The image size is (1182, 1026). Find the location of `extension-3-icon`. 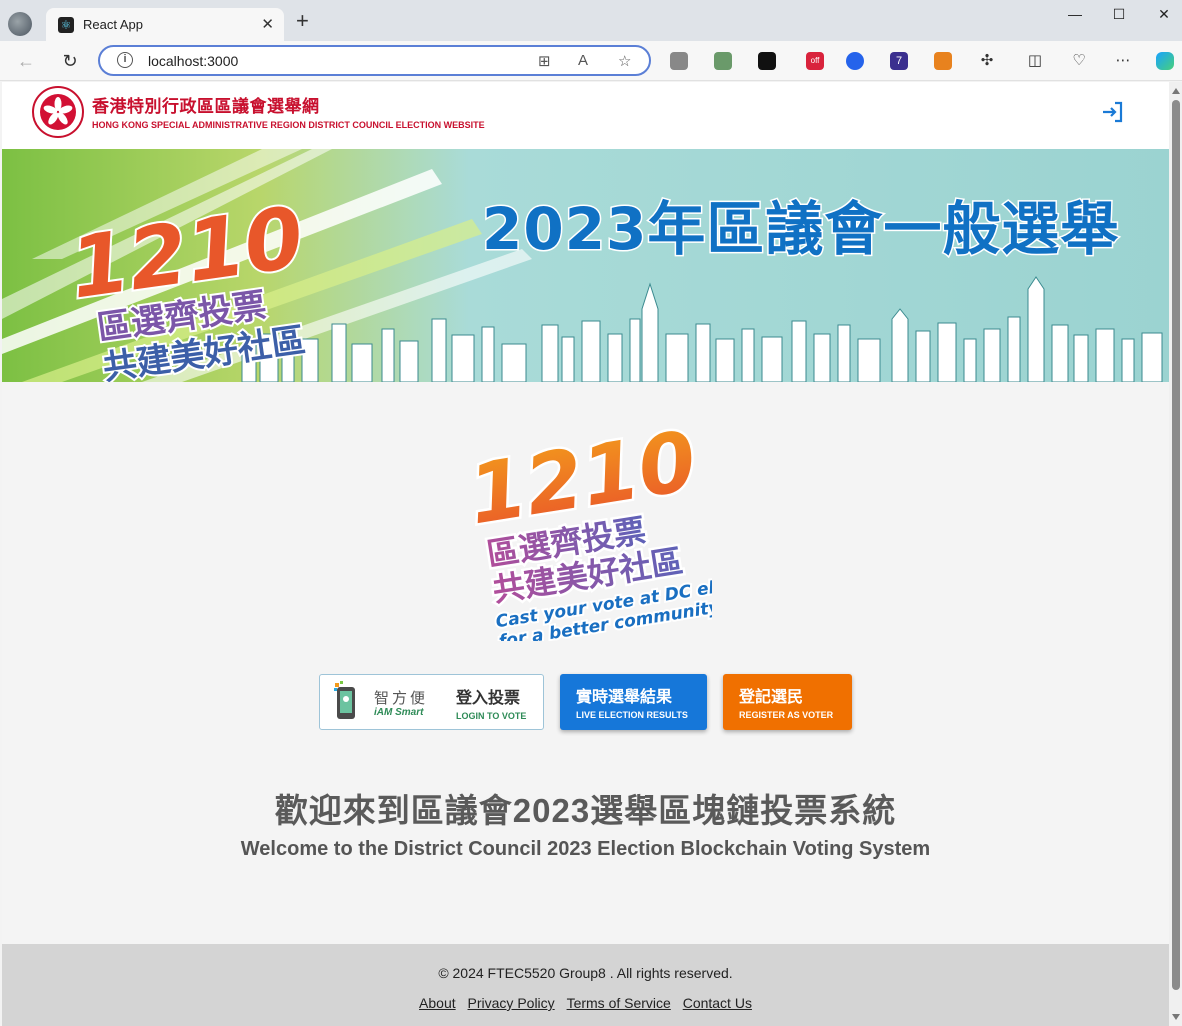

extension-3-icon is located at coordinates (767, 61).